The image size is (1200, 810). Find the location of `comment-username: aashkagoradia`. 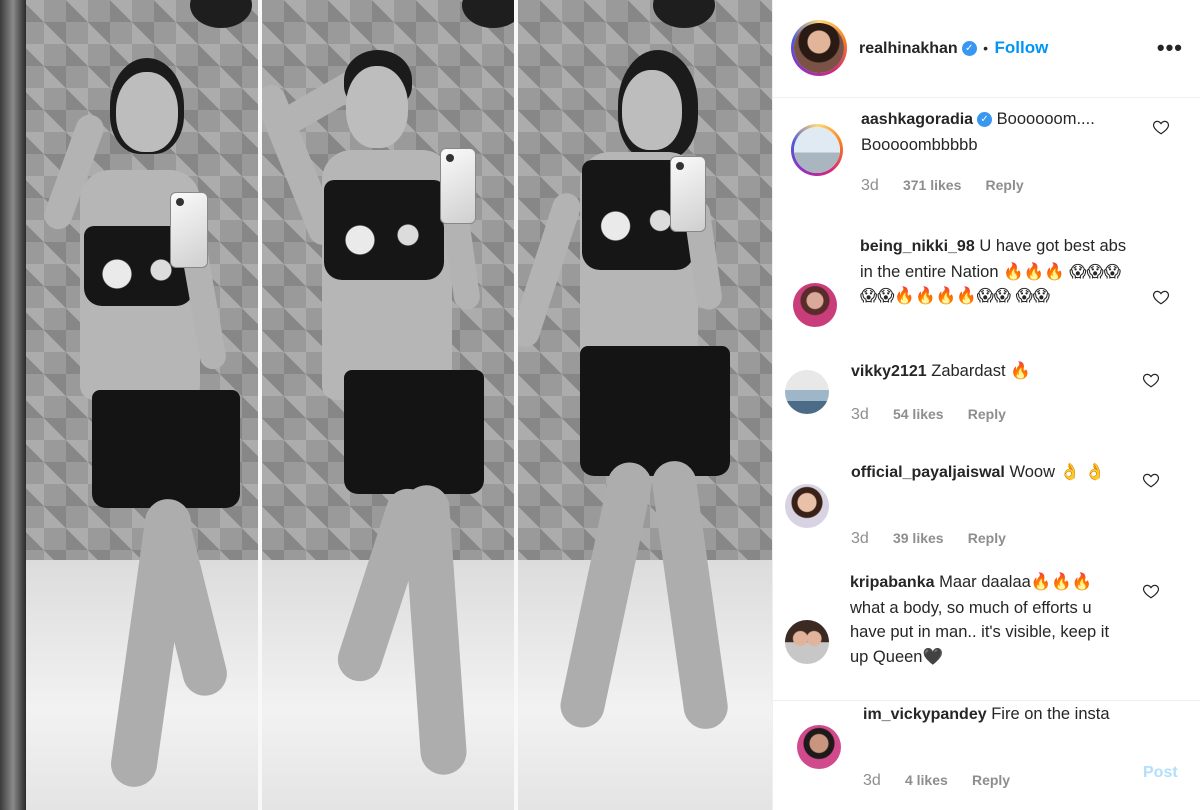

comment-username: aashkagoradia is located at coordinates (917, 119).